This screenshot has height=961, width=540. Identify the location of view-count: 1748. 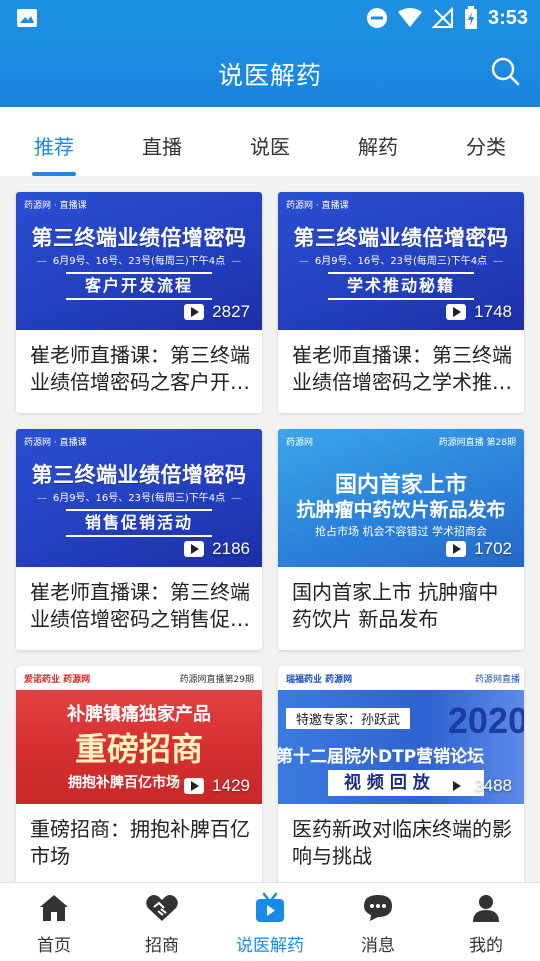
(479, 312).